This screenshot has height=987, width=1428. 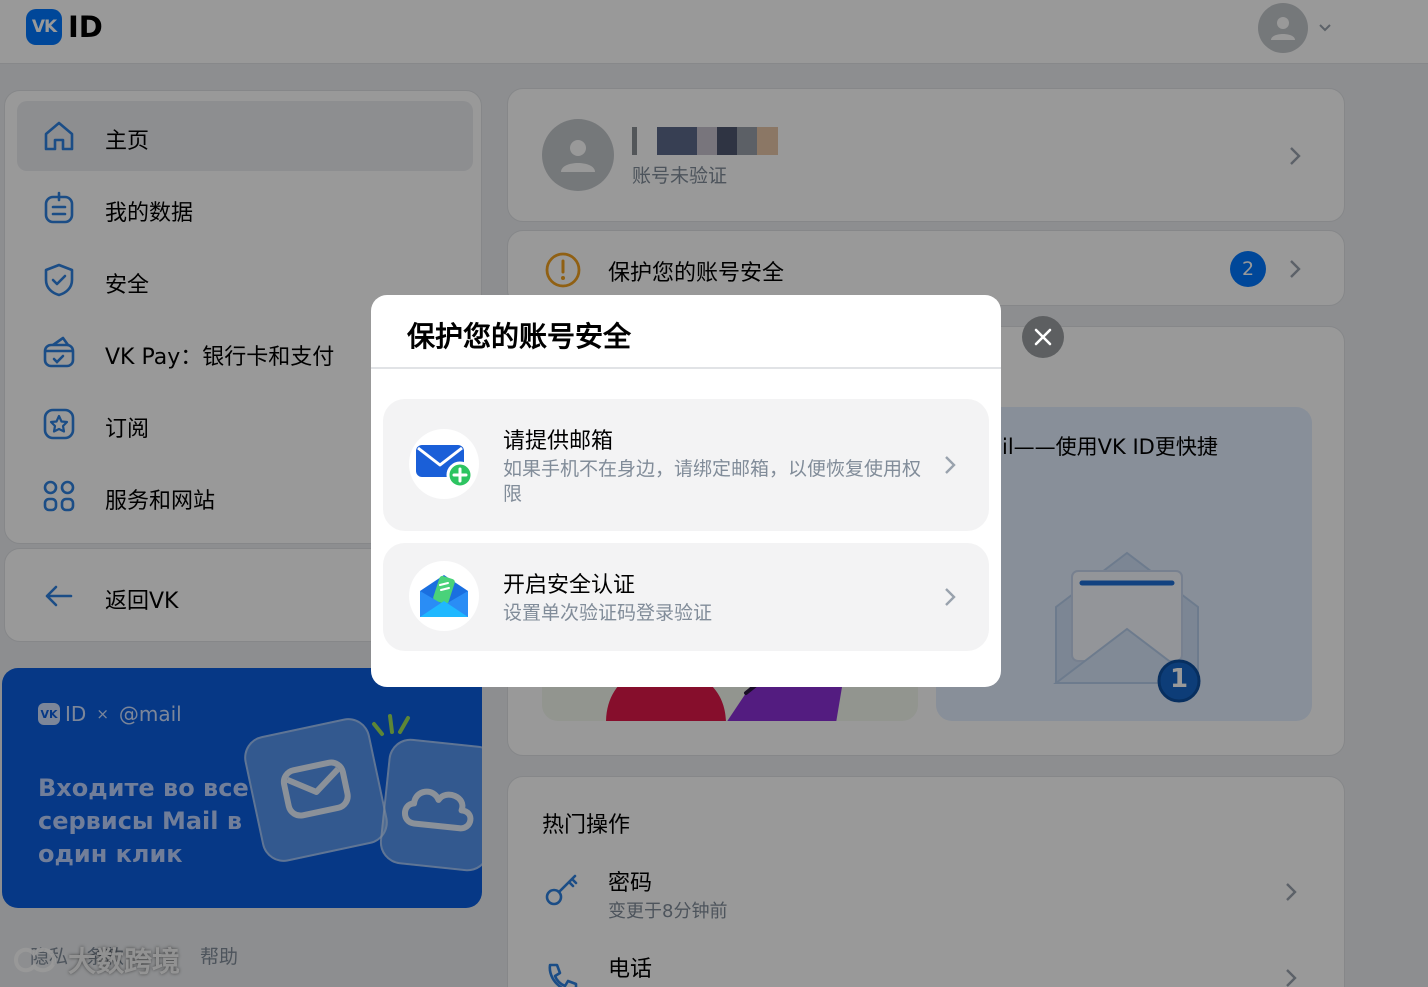 What do you see at coordinates (558, 441) in the screenshot?
I see `option-title: 请提供邮箱` at bounding box center [558, 441].